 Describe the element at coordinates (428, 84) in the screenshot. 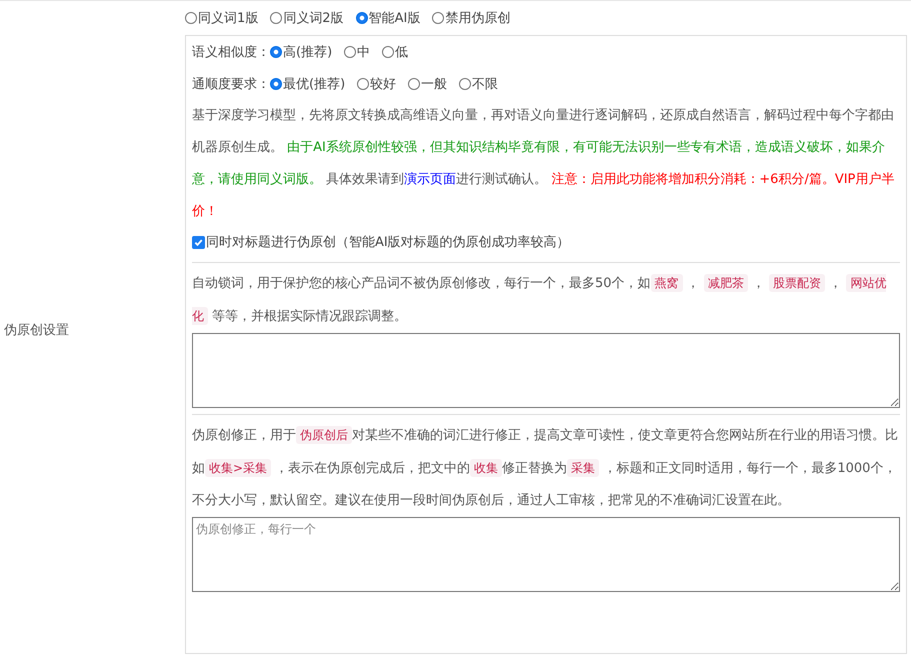

I see `radio-option: 一般` at that location.